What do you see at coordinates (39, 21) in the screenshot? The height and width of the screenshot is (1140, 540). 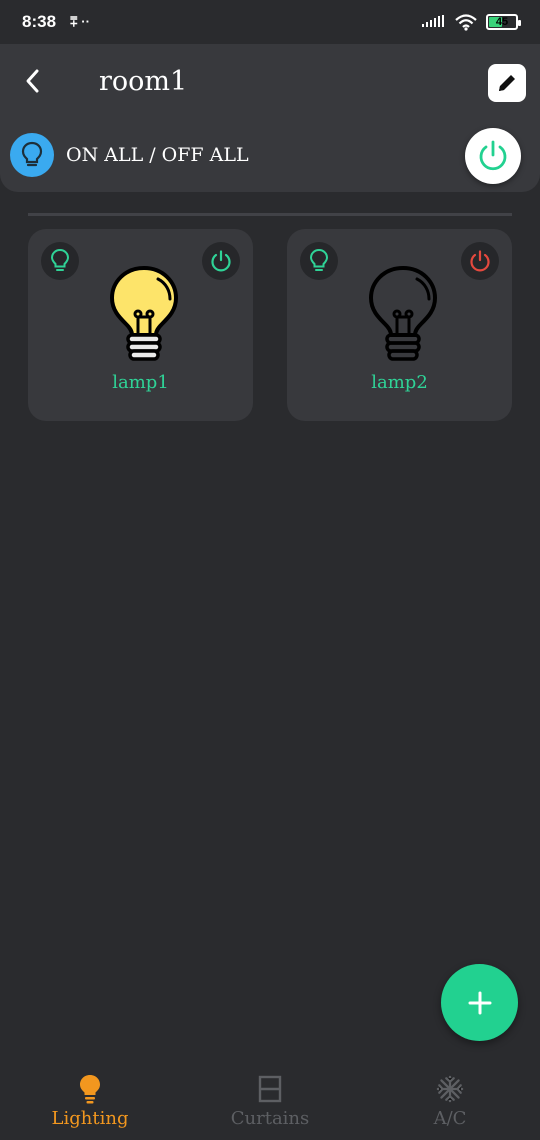 I see `status-time: 8:38` at bounding box center [39, 21].